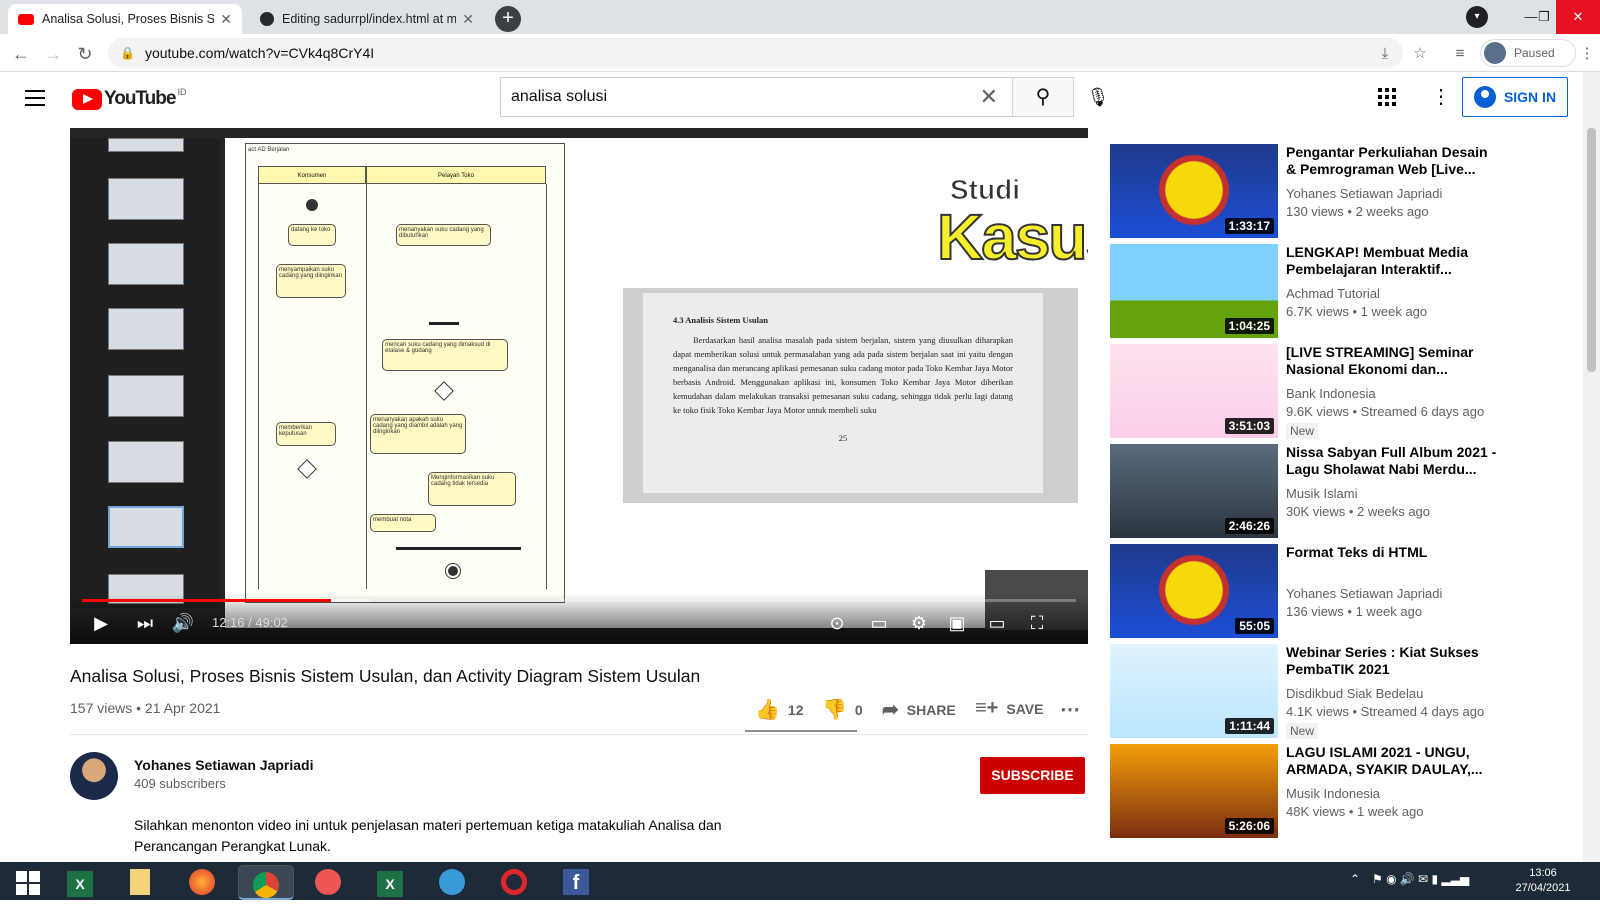 The image size is (1600, 908). I want to click on volume-icon: 🔊, so click(183, 623).